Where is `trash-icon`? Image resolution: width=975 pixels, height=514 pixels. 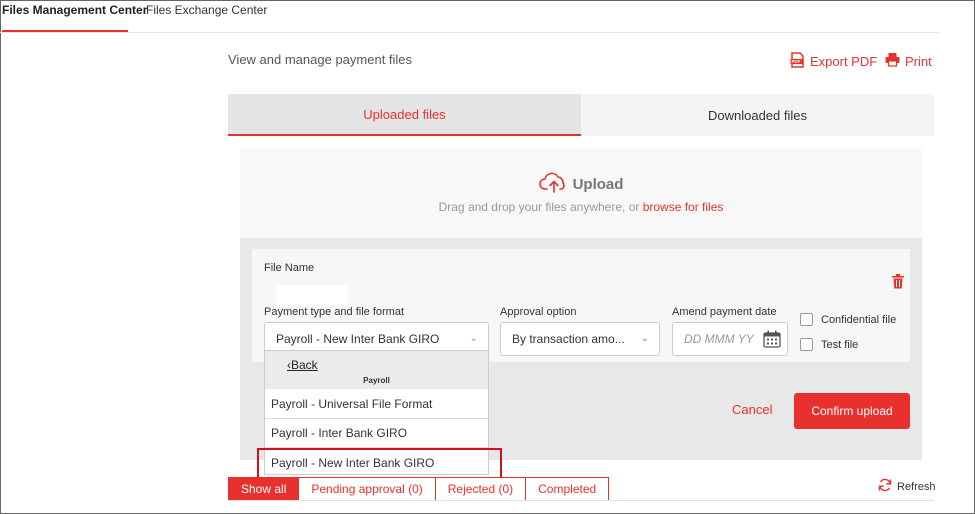
trash-icon is located at coordinates (898, 284).